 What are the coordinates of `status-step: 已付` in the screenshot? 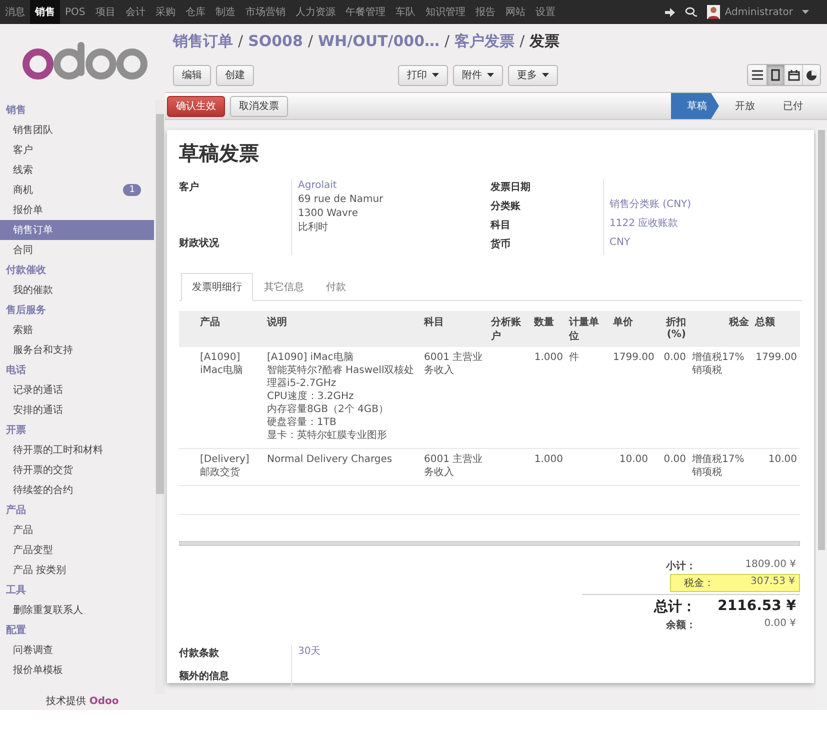 It's located at (791, 106).